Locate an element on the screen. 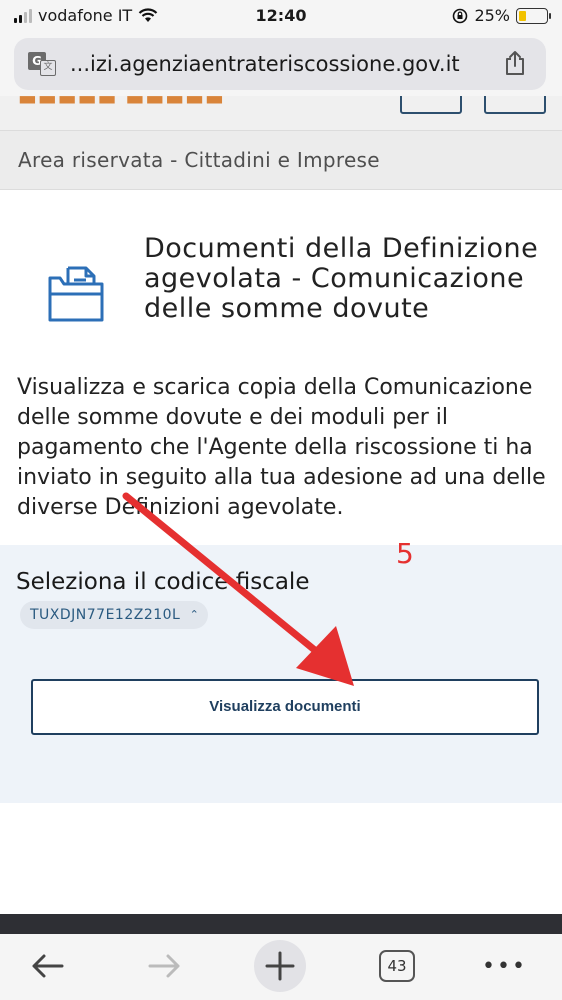 The width and height of the screenshot is (562, 1000). chevron-up-down-icon: ⌃ is located at coordinates (194, 614).